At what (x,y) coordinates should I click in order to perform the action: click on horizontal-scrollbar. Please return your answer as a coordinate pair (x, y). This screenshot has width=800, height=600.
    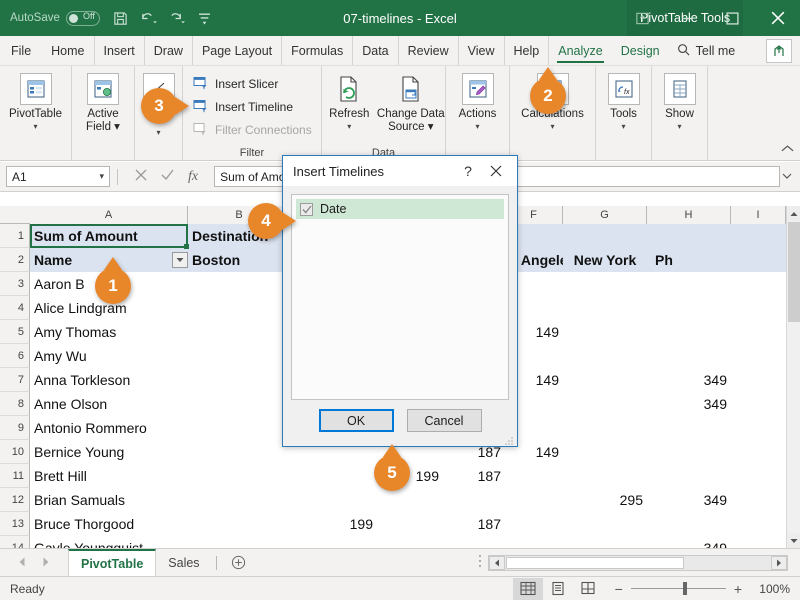
    Looking at the image, I should click on (638, 562).